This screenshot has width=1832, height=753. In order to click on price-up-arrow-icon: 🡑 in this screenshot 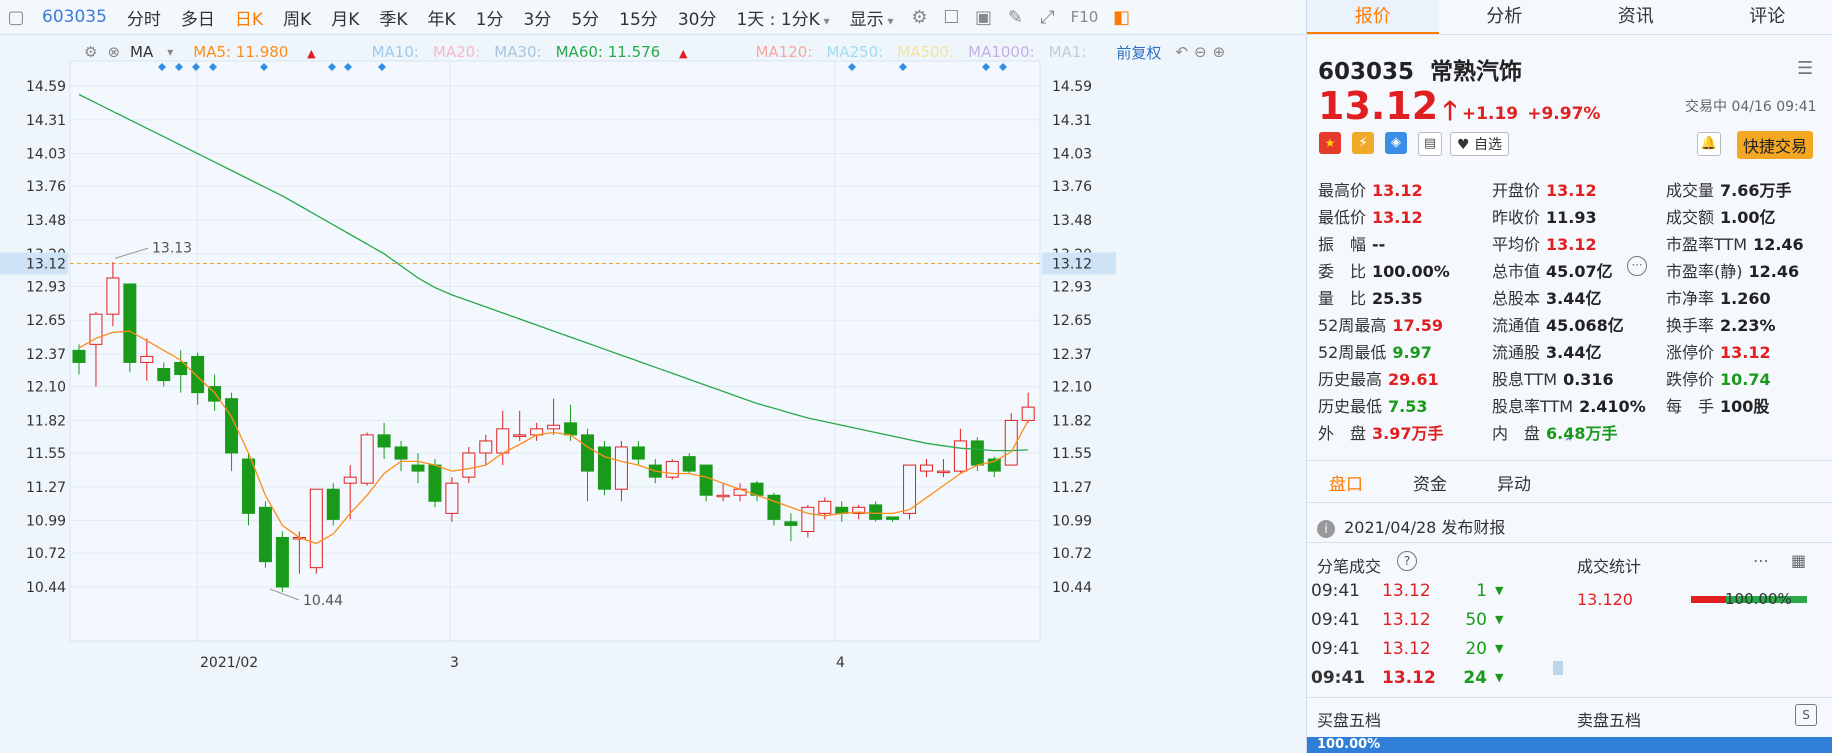, I will do `click(1450, 111)`.